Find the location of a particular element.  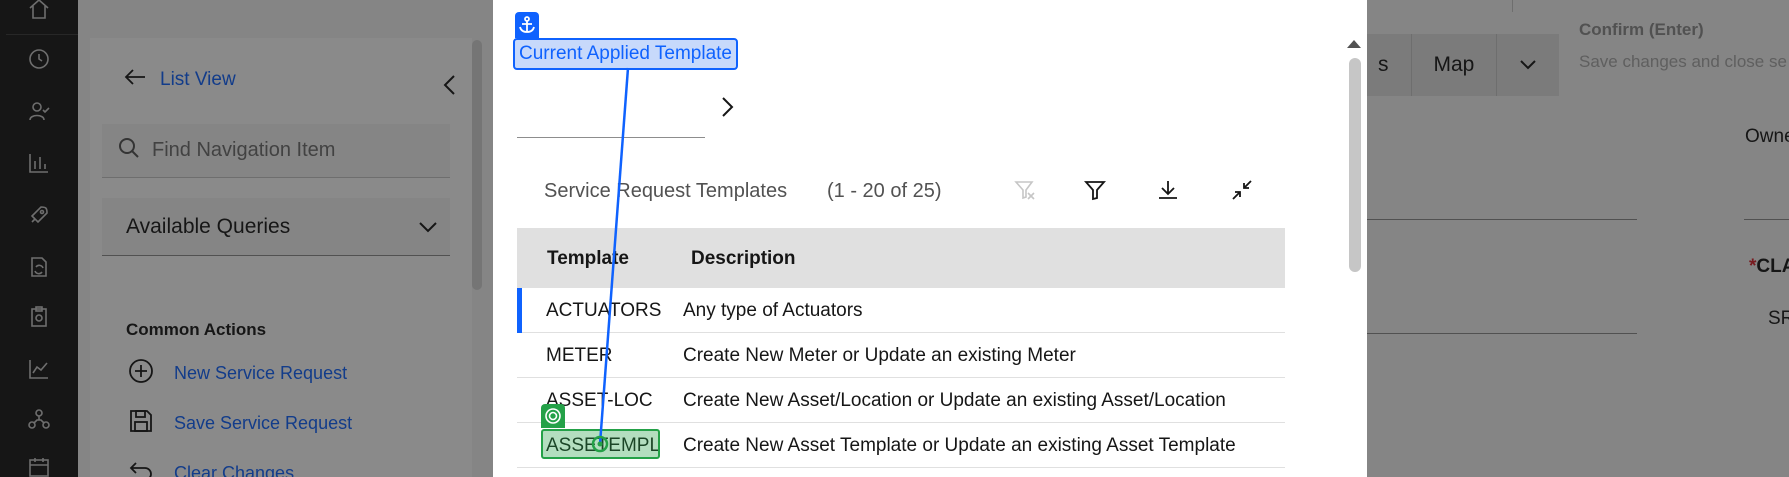

table-title: Service Request Templates is located at coordinates (666, 191).